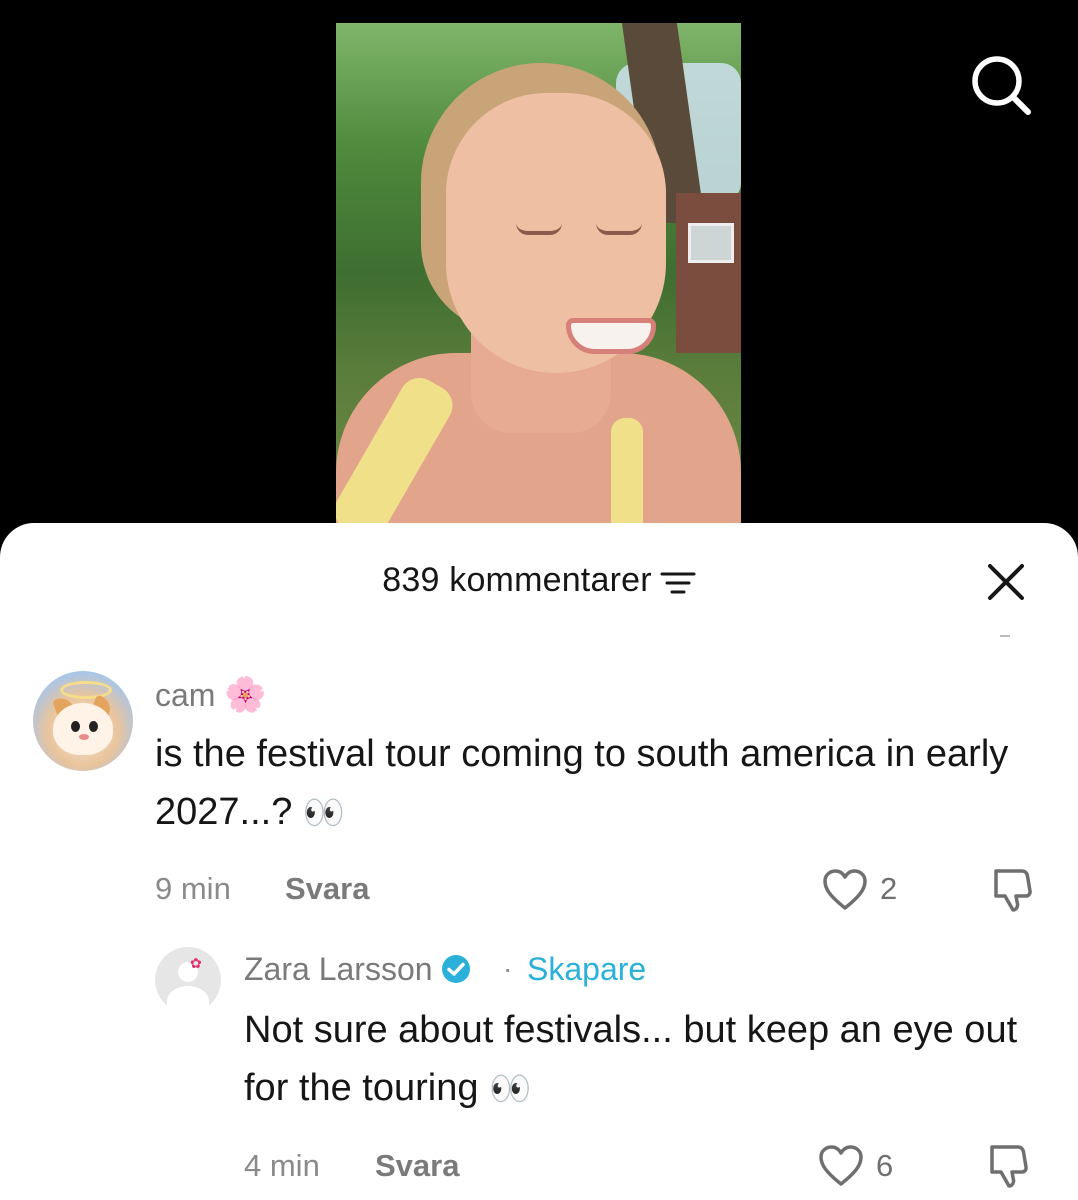  I want to click on comment-count-label: 839 kommentarer, so click(517, 580).